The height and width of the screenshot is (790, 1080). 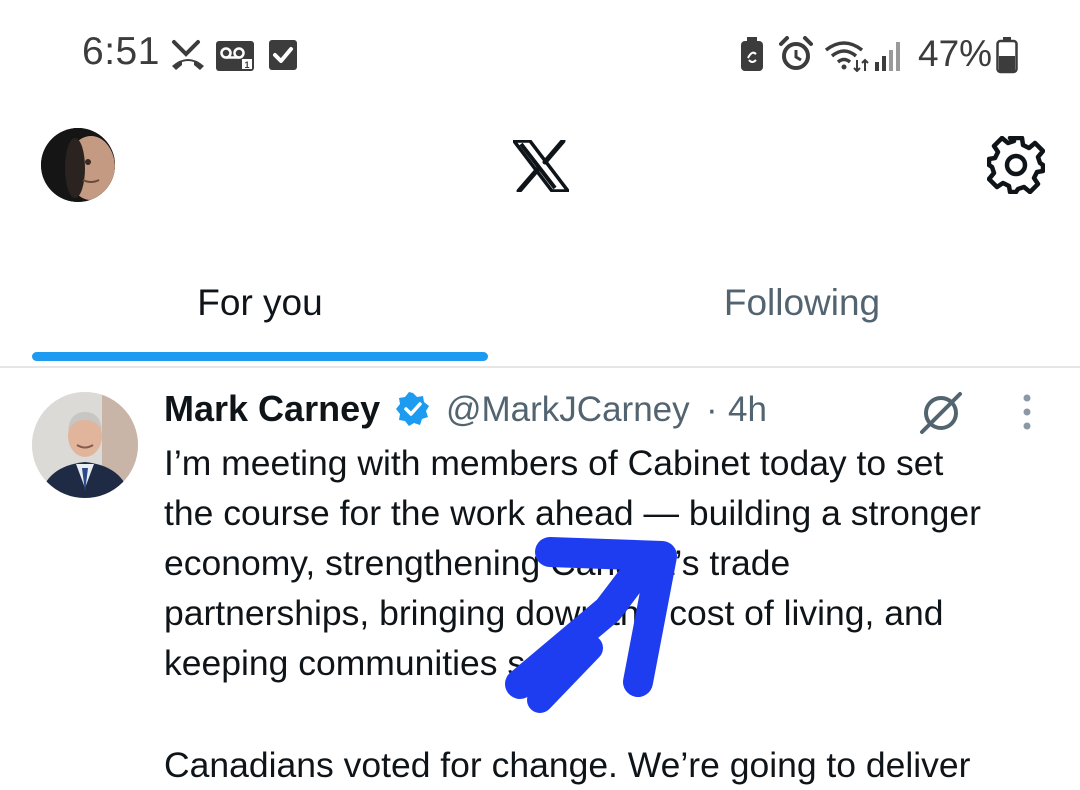 I want to click on gear-icon, so click(x=1016, y=165).